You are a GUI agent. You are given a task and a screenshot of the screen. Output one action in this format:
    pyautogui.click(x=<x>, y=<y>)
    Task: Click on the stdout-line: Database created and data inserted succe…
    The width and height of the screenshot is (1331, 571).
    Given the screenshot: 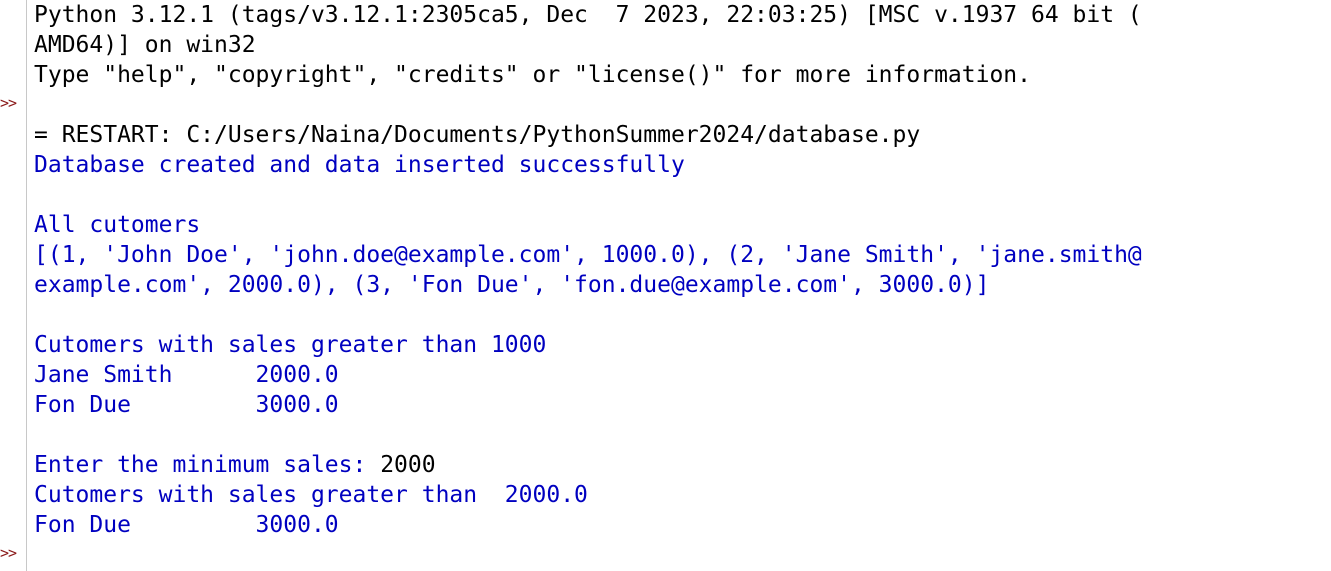 What is the action you would take?
    pyautogui.click(x=359, y=165)
    